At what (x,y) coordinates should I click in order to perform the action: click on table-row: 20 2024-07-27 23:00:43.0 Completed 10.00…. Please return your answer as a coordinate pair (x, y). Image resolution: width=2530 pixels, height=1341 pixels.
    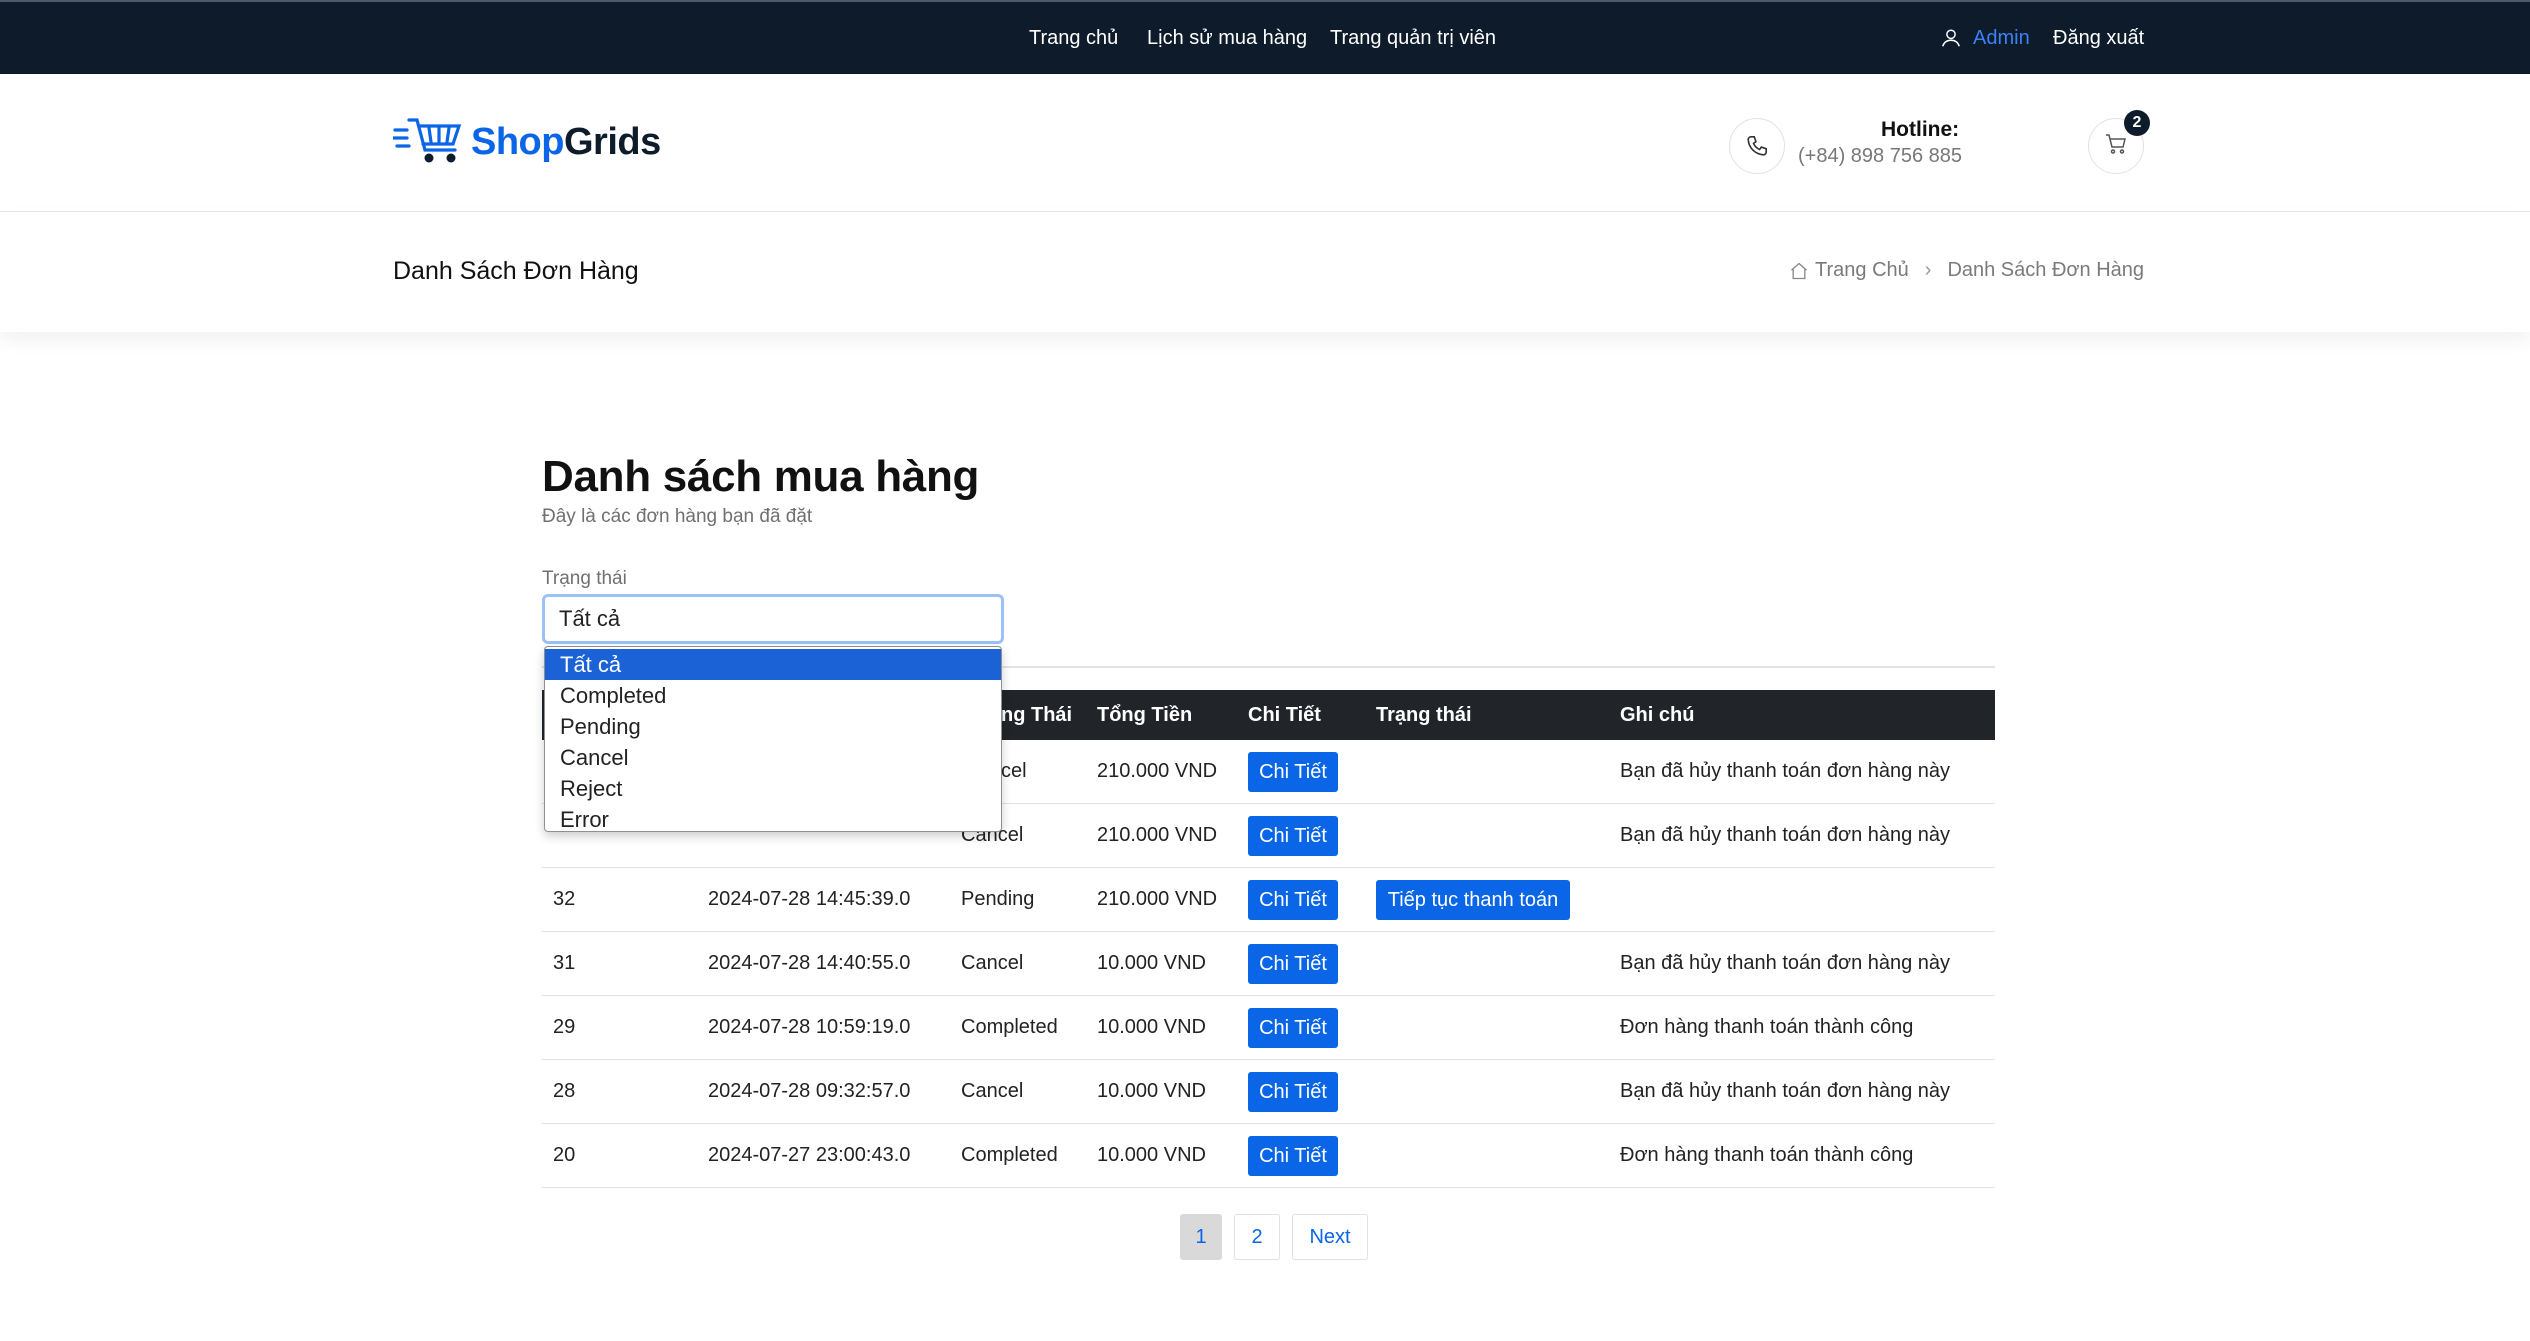
    Looking at the image, I should click on (1268, 1156).